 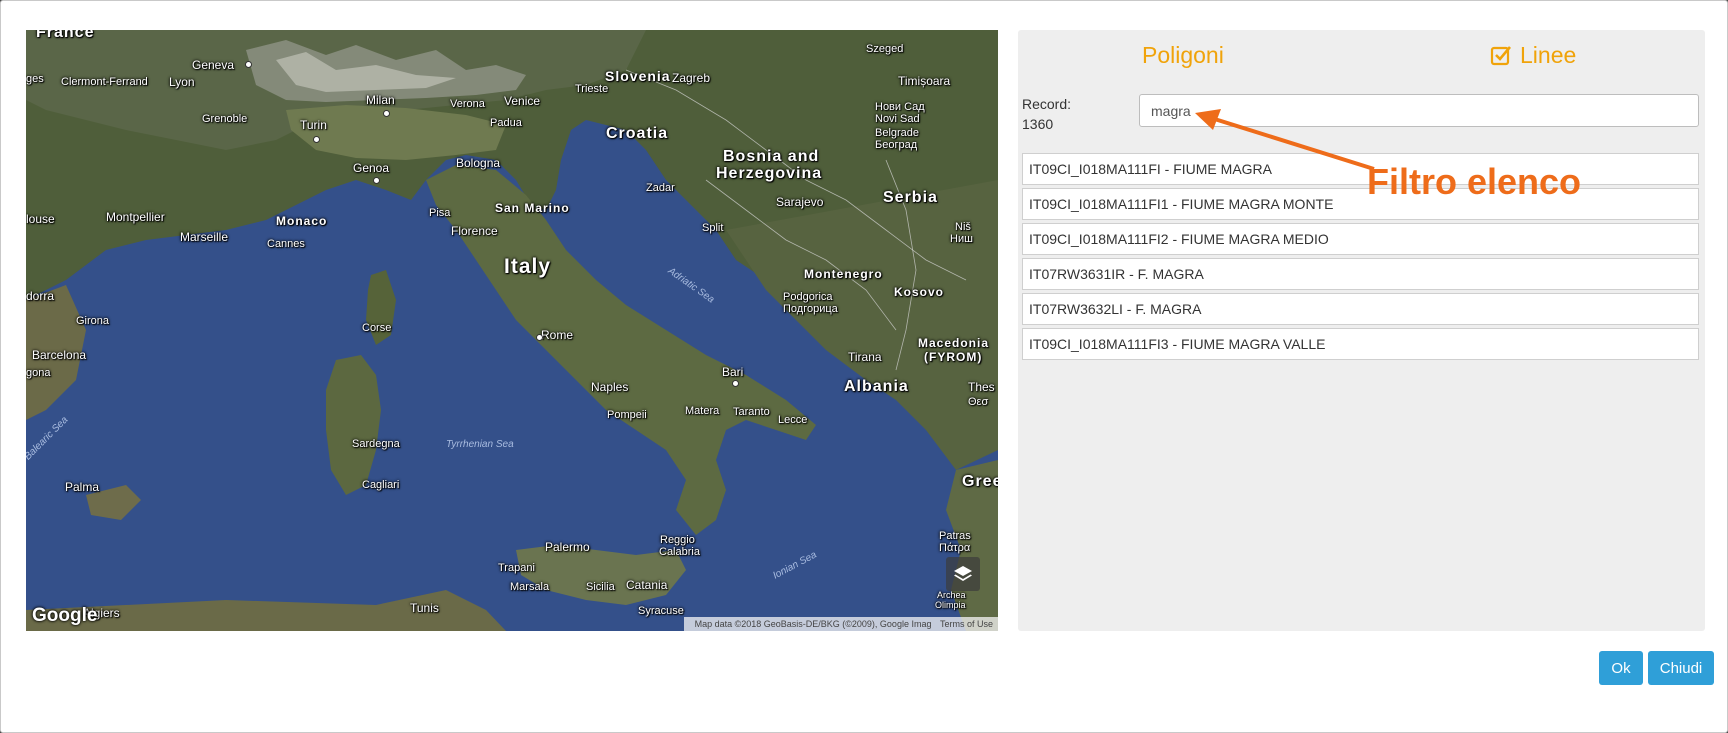 What do you see at coordinates (1038, 124) in the screenshot?
I see `record-value: 1360` at bounding box center [1038, 124].